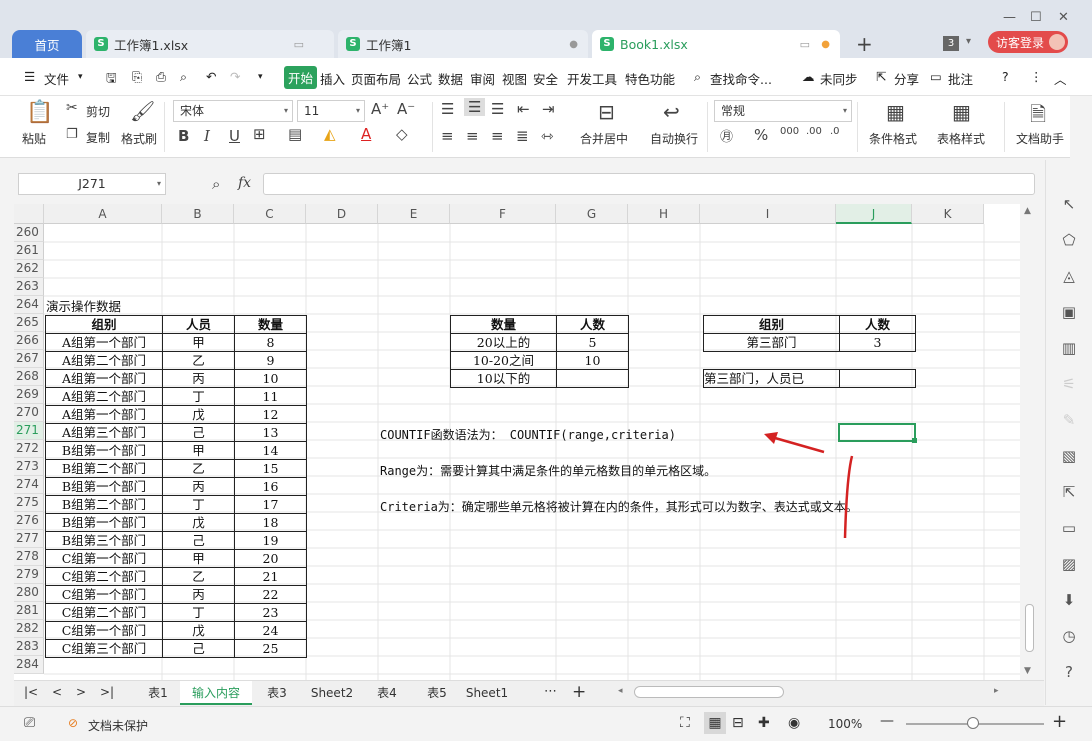 This screenshot has width=1092, height=741. Describe the element at coordinates (1036, 76) in the screenshot. I see `more-icon: ⋮` at that location.